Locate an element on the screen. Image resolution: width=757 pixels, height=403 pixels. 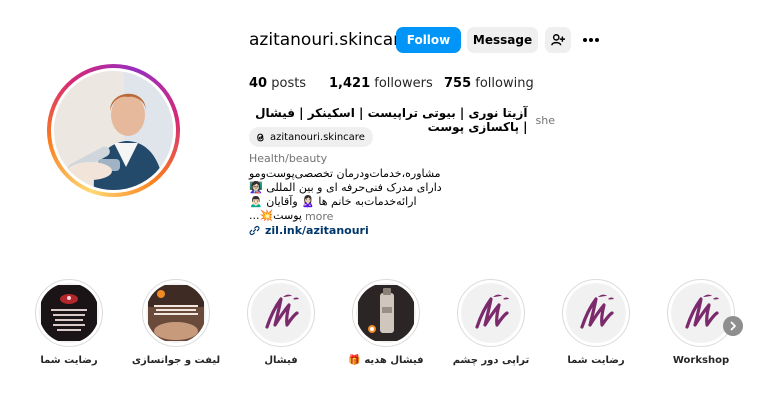
highlights-next-button is located at coordinates (733, 326).